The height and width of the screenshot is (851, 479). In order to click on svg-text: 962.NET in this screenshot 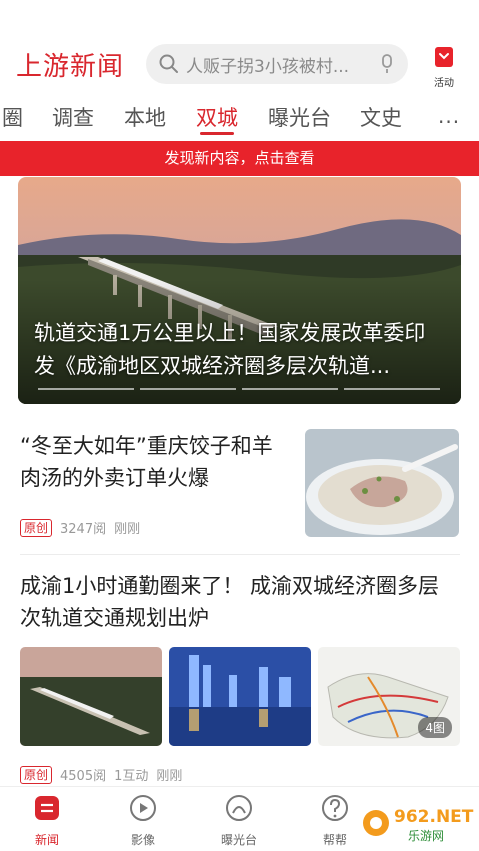, I will do `click(434, 817)`.